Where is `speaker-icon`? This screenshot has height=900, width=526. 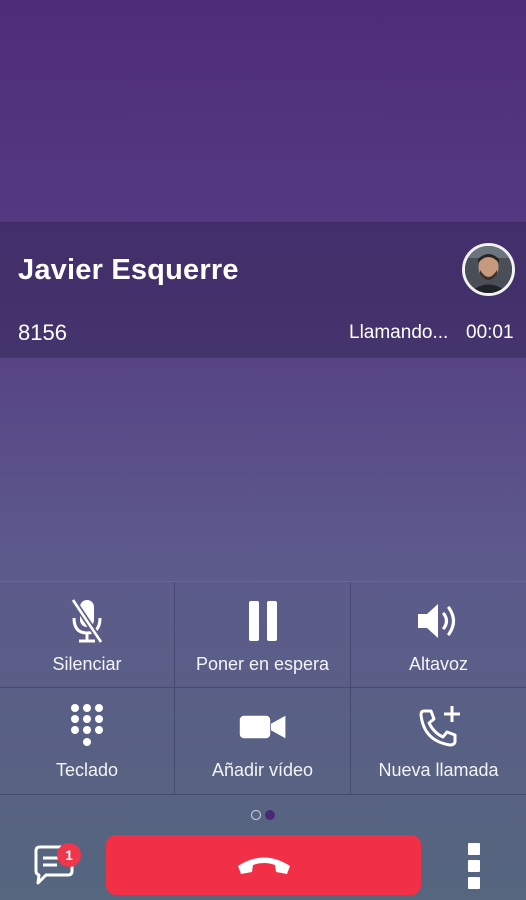
speaker-icon is located at coordinates (439, 621).